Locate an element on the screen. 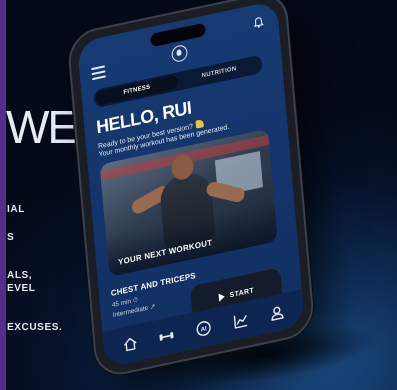 This screenshot has width=397, height=390. side-text-line-1: IAL is located at coordinates (16, 209).